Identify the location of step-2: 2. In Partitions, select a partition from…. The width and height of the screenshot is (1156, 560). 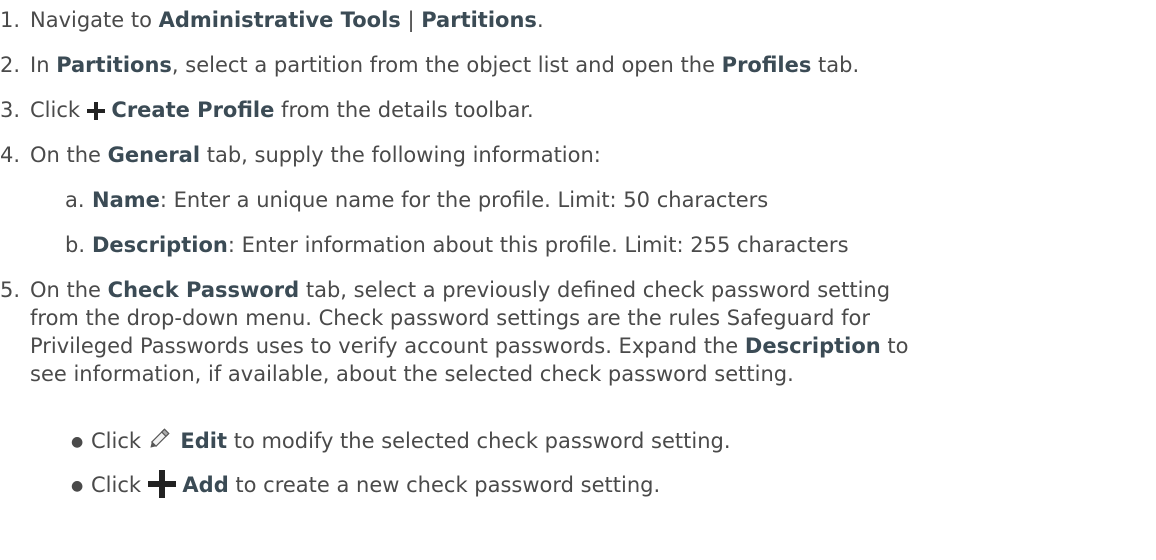
(430, 65).